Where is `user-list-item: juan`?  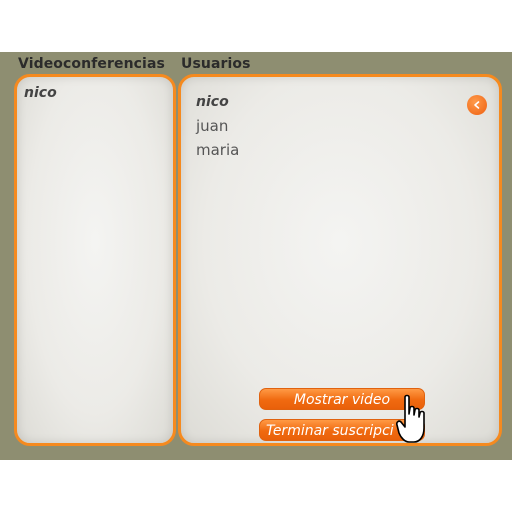 user-list-item: juan is located at coordinates (212, 126).